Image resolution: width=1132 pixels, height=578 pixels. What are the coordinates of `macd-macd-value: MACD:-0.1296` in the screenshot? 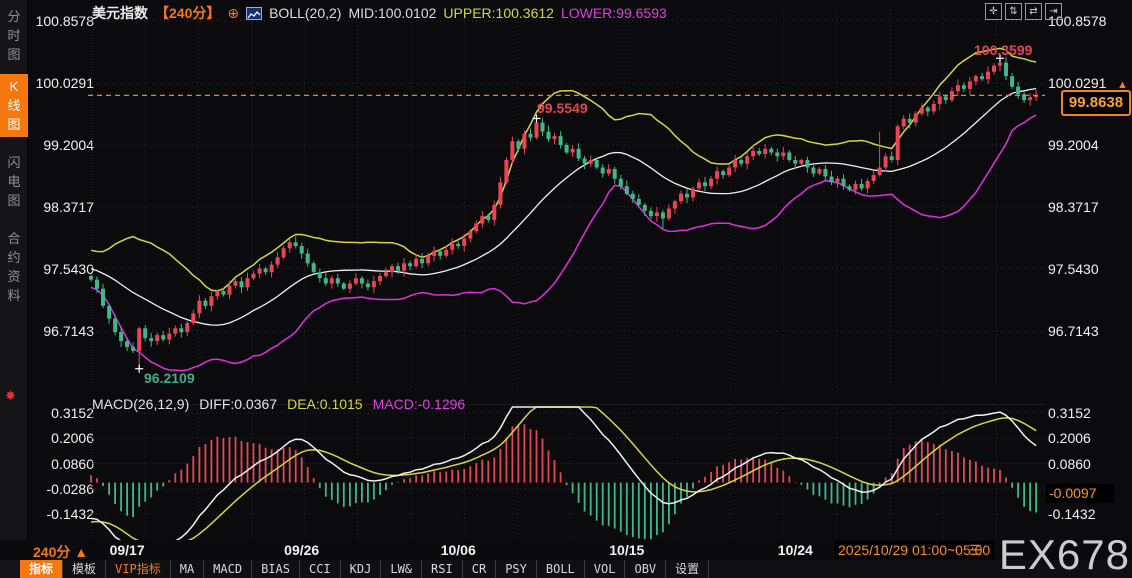 It's located at (419, 404).